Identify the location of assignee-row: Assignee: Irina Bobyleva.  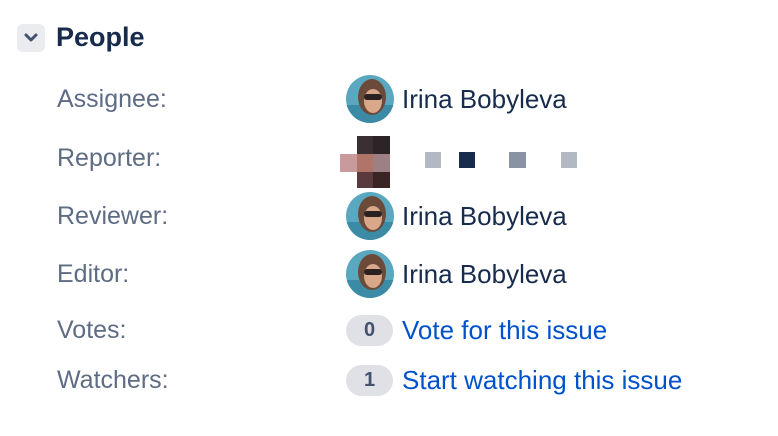
(407, 99).